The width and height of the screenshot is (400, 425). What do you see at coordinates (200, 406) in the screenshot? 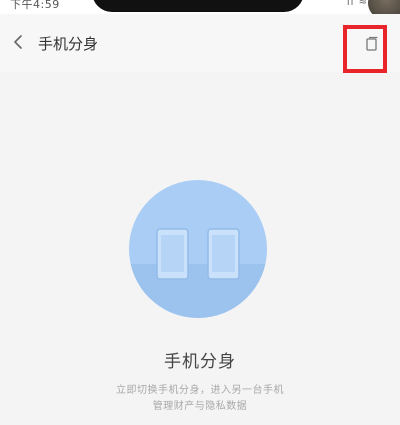
I see `feature-description-line2: 管理财产与隐私数据` at bounding box center [200, 406].